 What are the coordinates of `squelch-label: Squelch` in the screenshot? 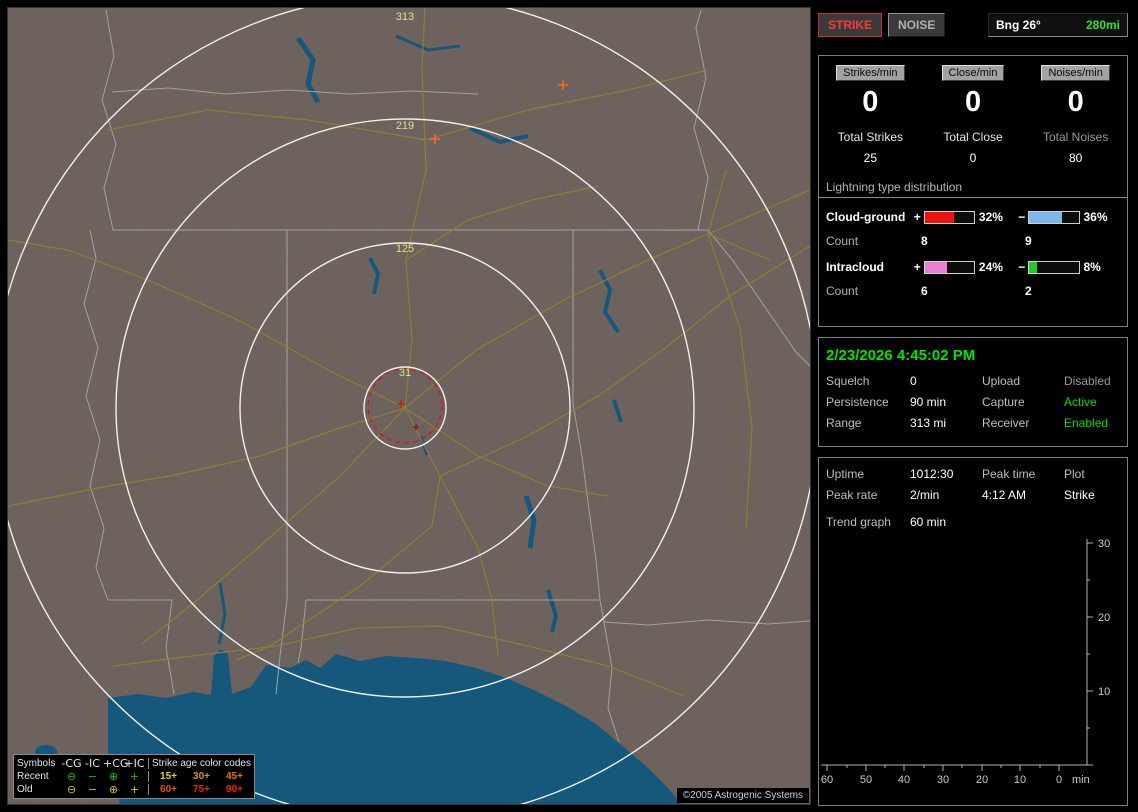 It's located at (848, 381).